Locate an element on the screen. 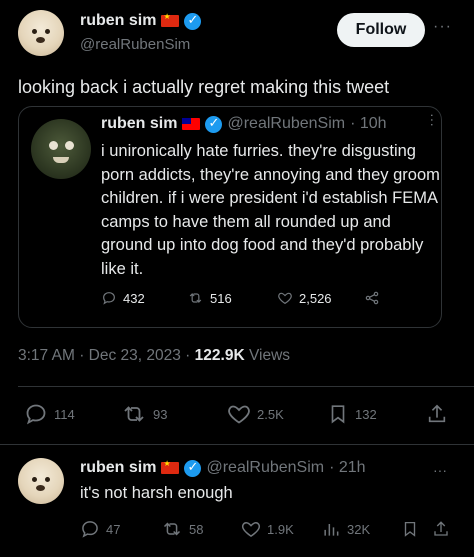 The height and width of the screenshot is (557, 474). analytics-bar-icon is located at coordinates (331, 530).